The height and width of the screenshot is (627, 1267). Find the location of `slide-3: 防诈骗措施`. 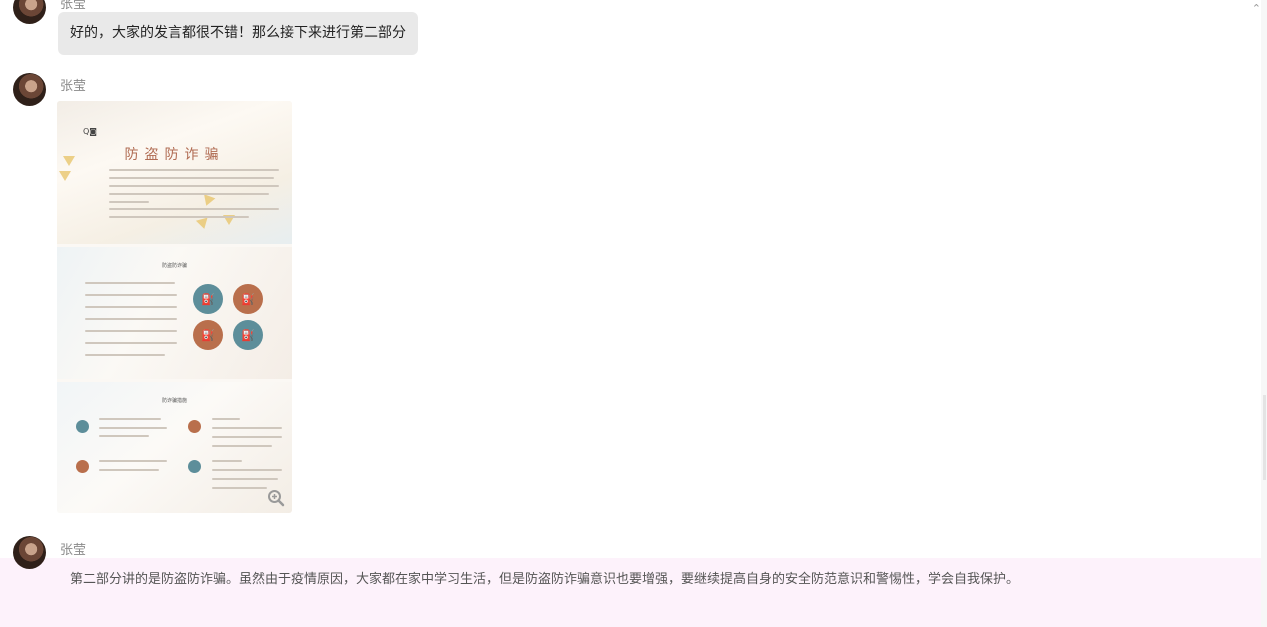

slide-3: 防诈骗措施 is located at coordinates (174, 447).